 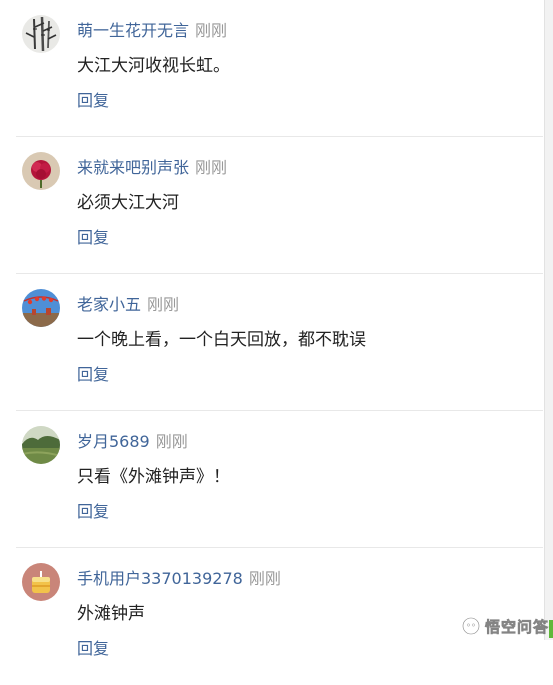 What do you see at coordinates (133, 30) in the screenshot?
I see `username: 萌一生花开无言` at bounding box center [133, 30].